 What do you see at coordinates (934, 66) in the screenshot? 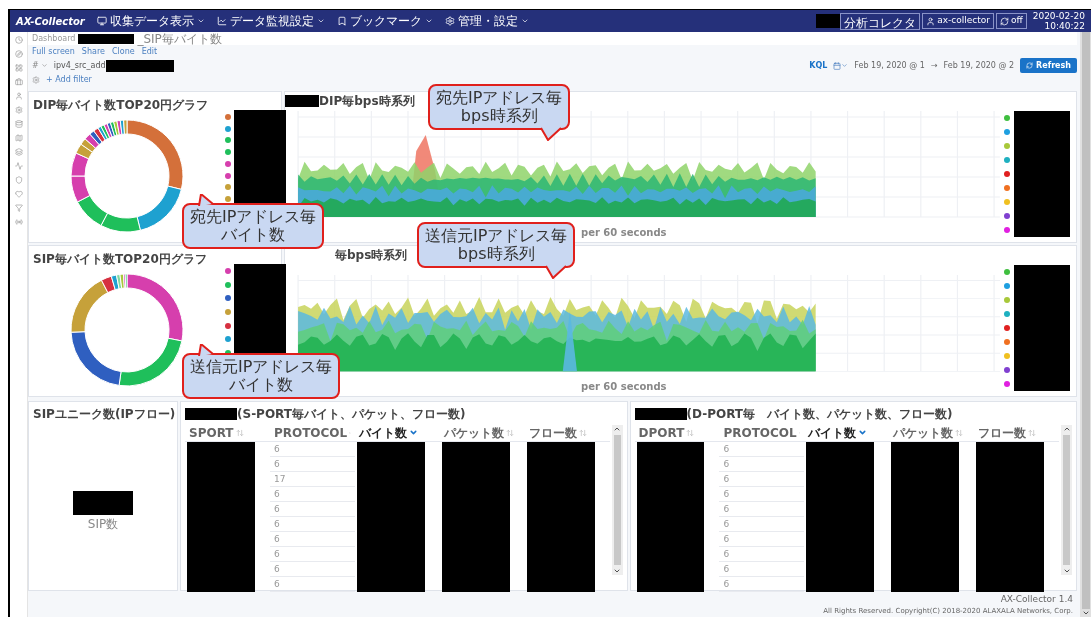
I see `arrow-text: →` at bounding box center [934, 66].